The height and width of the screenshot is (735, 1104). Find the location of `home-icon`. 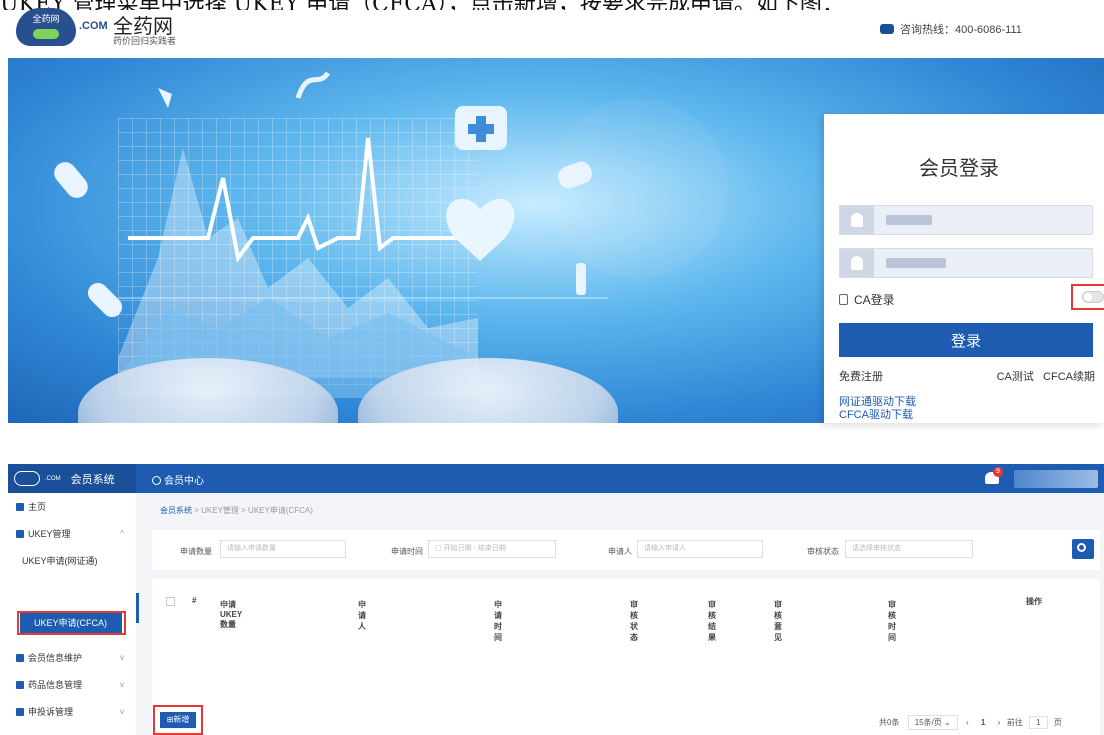

home-icon is located at coordinates (20, 507).